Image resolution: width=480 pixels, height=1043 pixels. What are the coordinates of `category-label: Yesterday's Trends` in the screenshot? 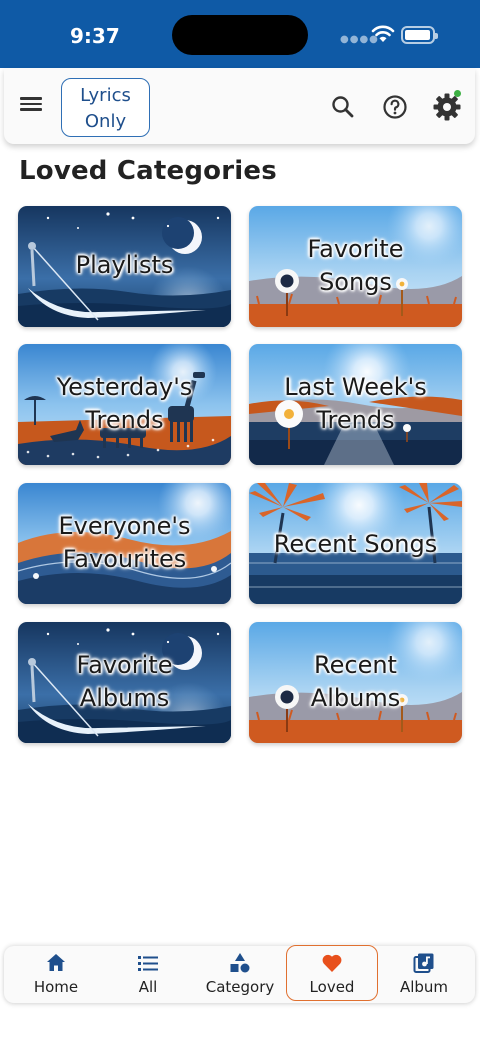 It's located at (124, 403).